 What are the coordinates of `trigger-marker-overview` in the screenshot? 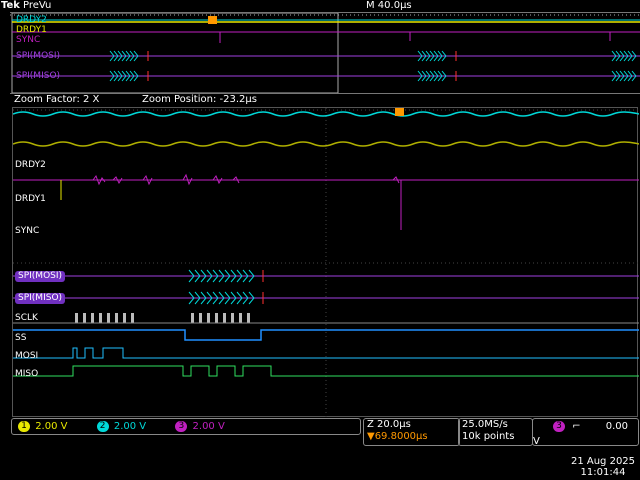 It's located at (212, 20).